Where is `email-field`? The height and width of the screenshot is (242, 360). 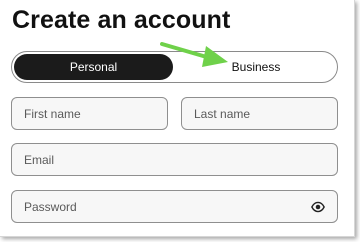 email-field is located at coordinates (174, 159).